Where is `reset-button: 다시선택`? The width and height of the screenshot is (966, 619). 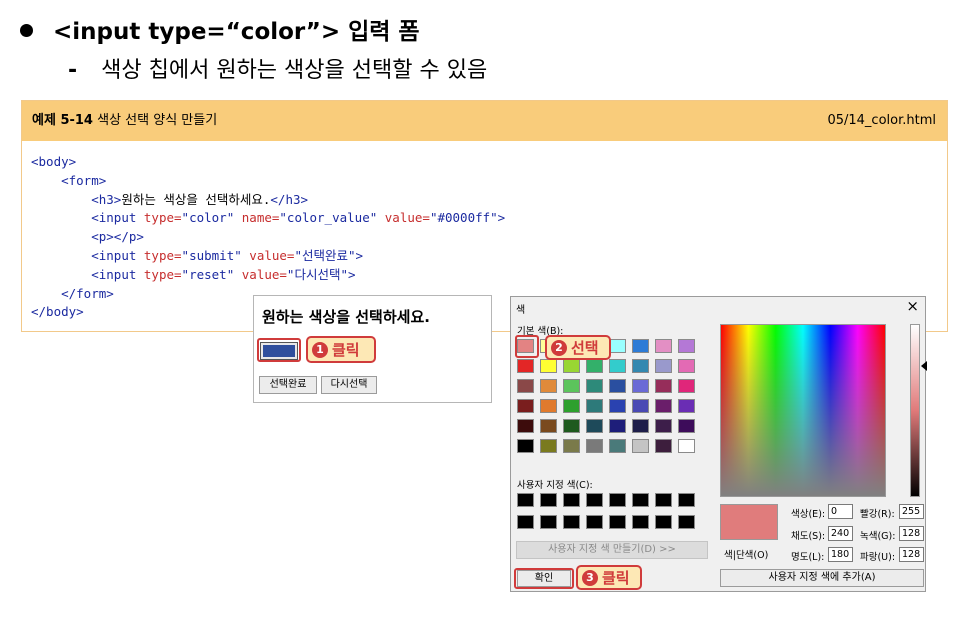 reset-button: 다시선택 is located at coordinates (349, 385).